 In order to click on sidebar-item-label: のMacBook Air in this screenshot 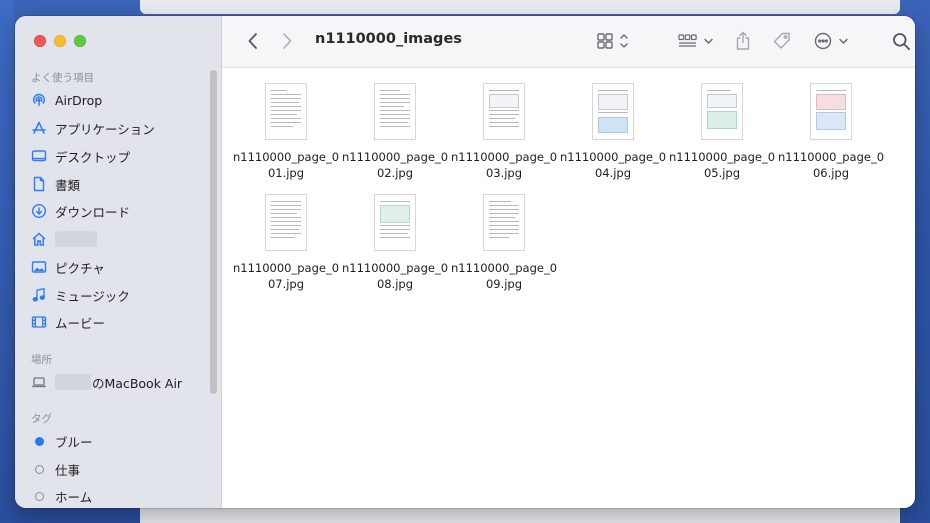, I will do `click(137, 383)`.